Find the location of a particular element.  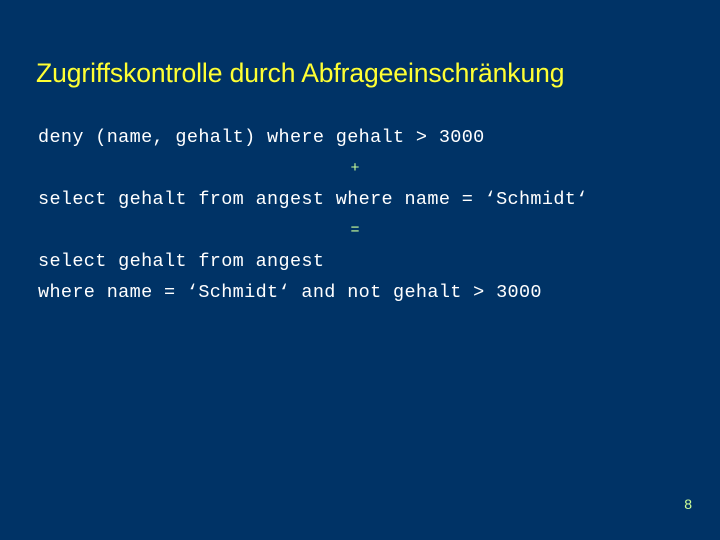

operator-plus: + is located at coordinates (355, 168).